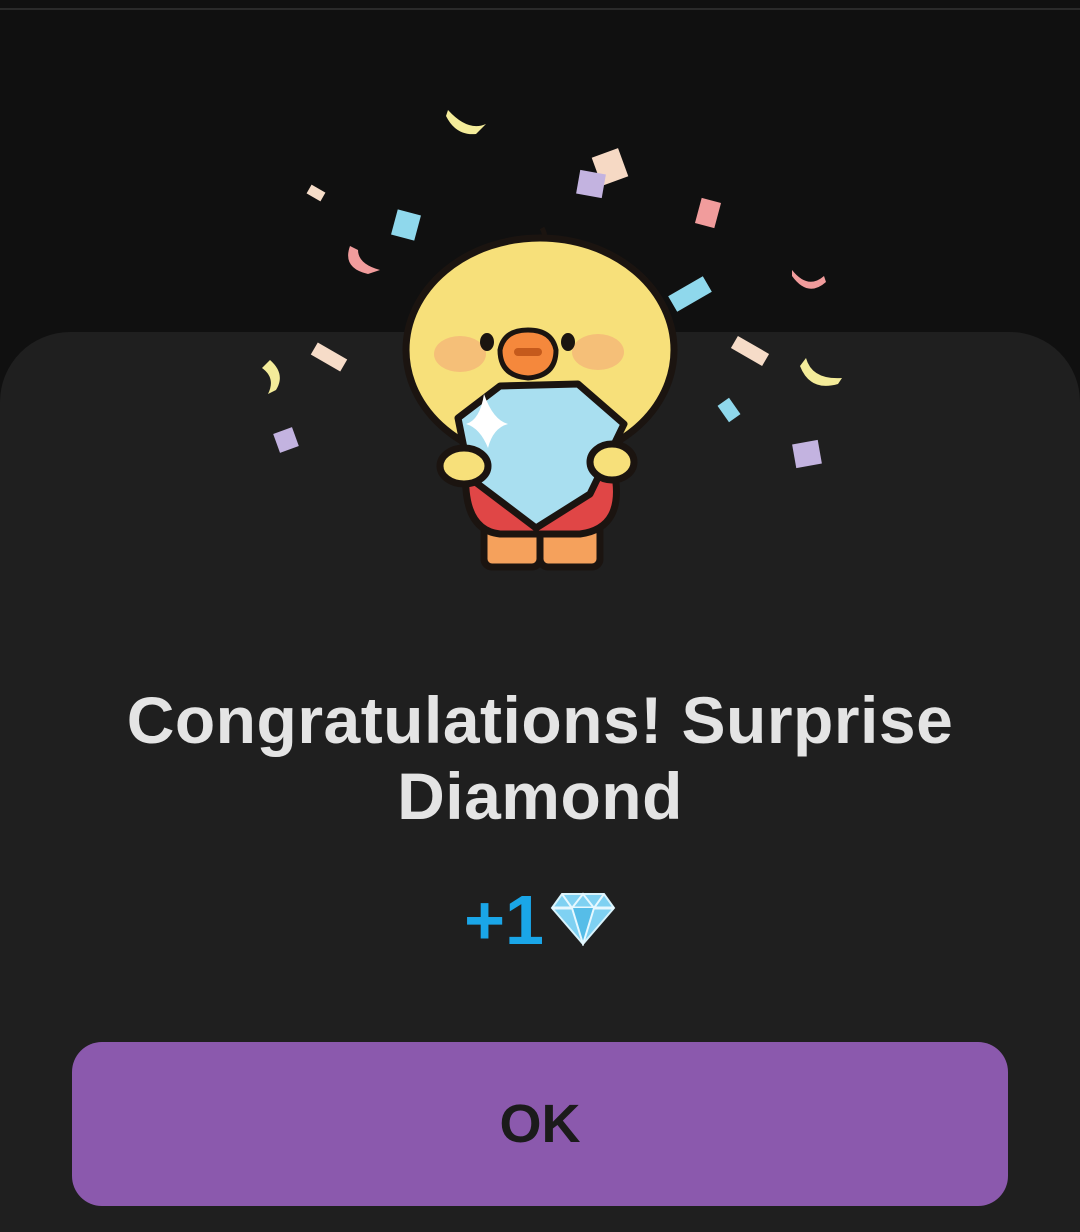 The image size is (1080, 1232). Describe the element at coordinates (540, 758) in the screenshot. I see `dialog-title: Congratulations! Surprise Diamond` at that location.